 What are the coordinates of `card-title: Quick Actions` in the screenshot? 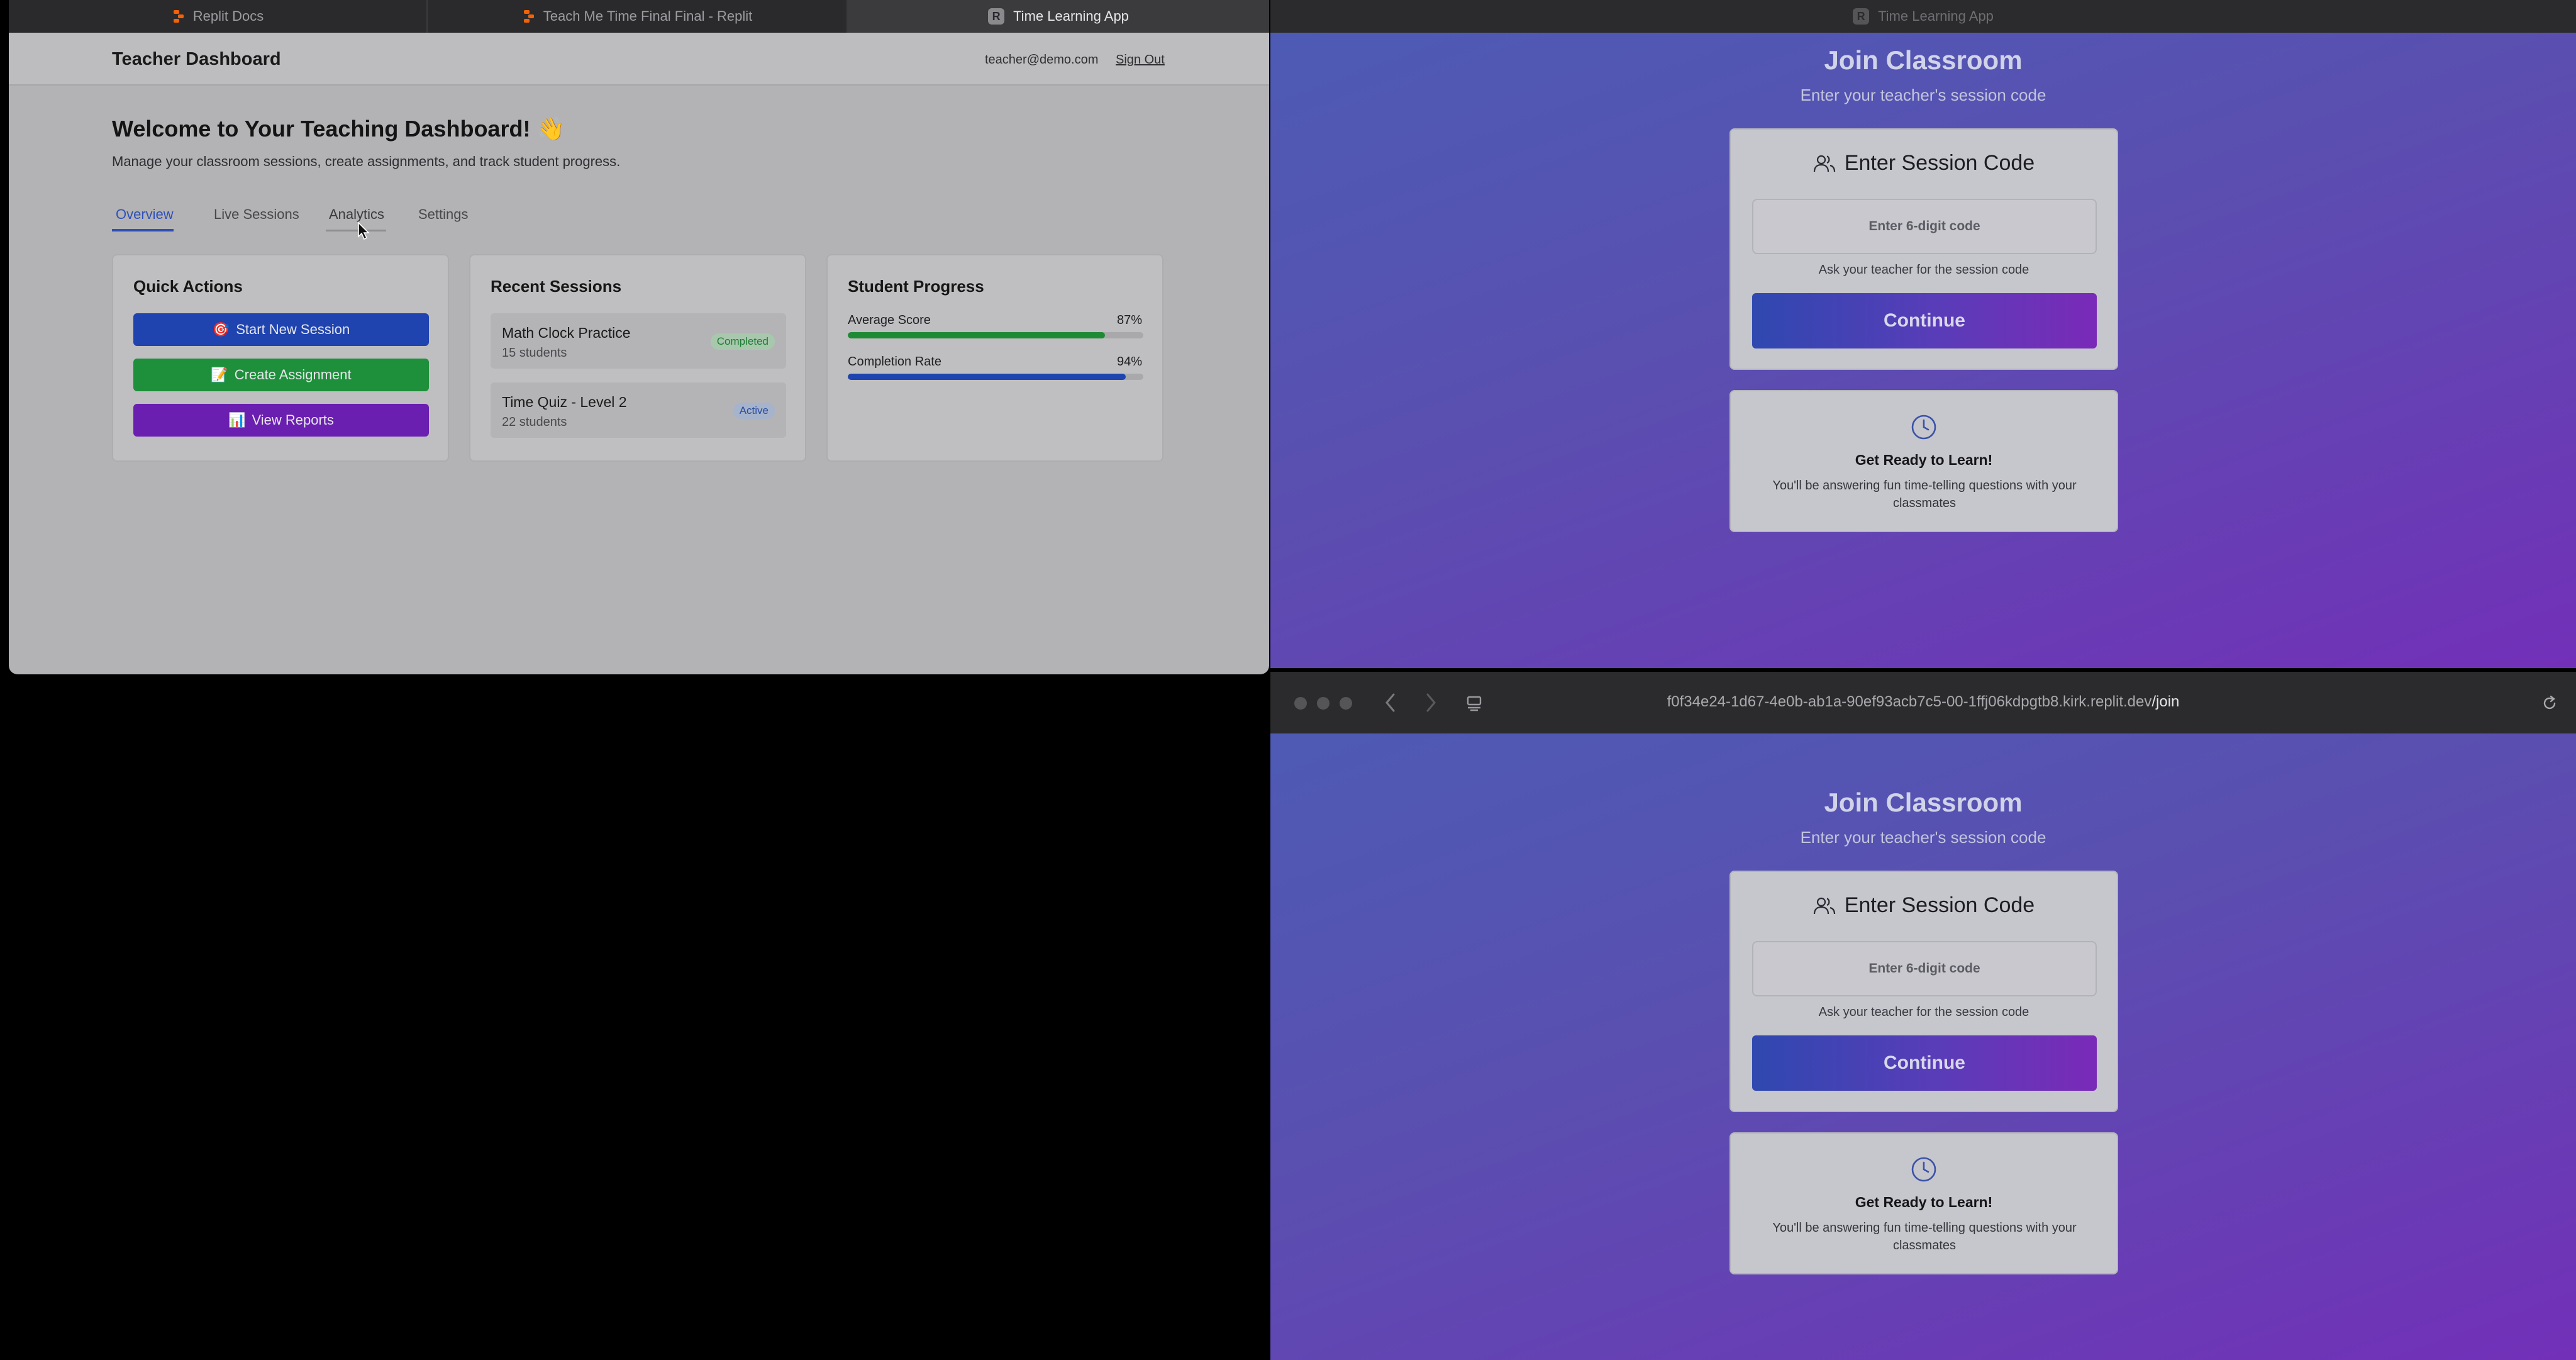 It's located at (188, 286).